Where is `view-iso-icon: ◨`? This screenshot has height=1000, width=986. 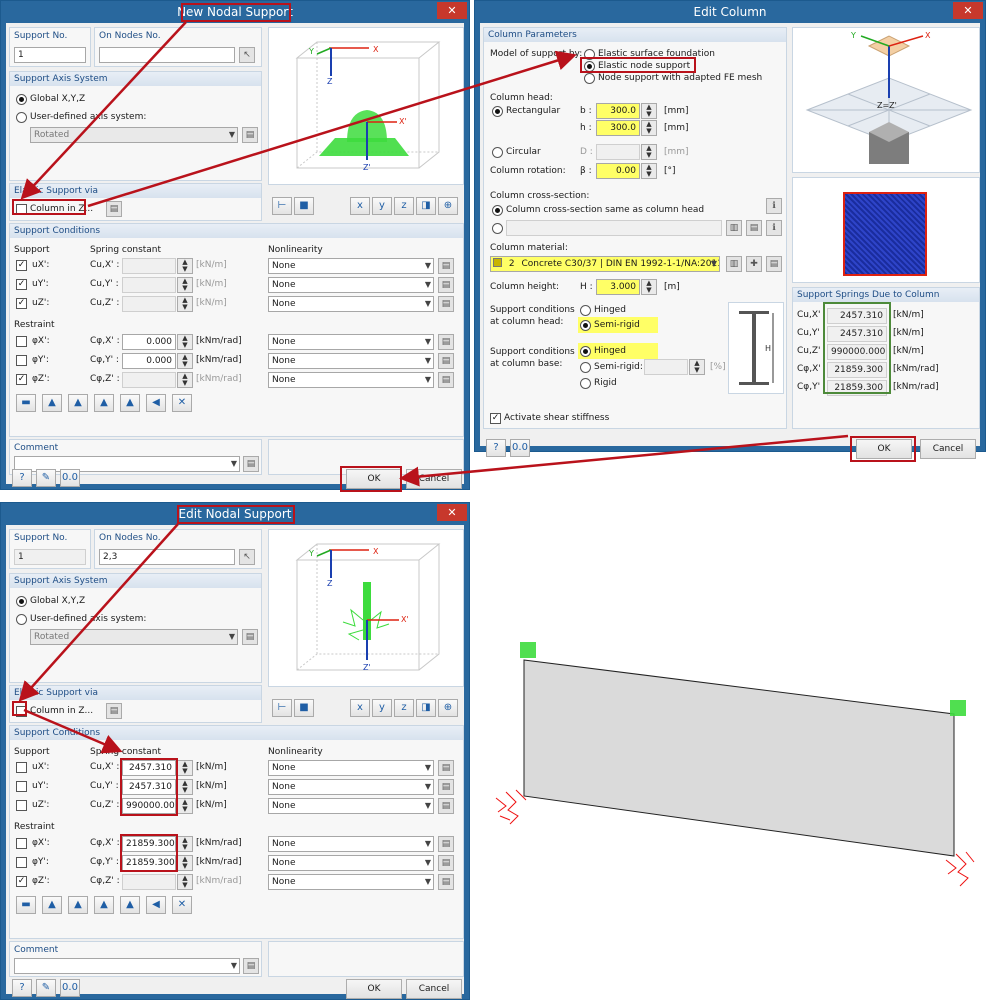
view-iso-icon: ◨ is located at coordinates (426, 708).